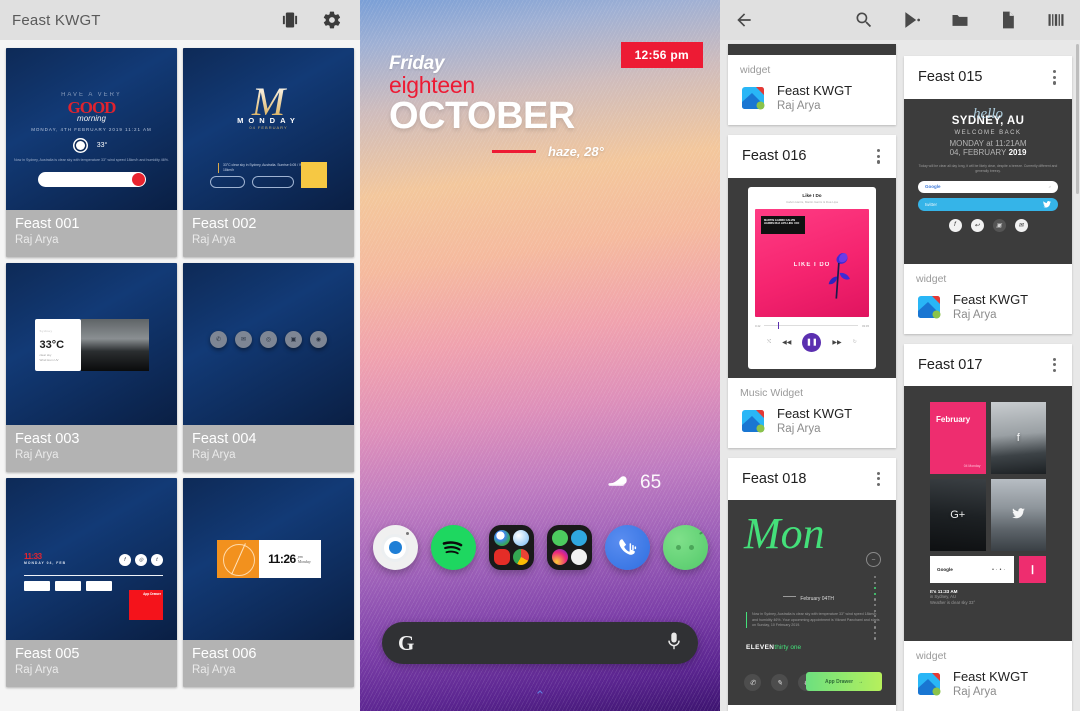  I want to click on month-tile: February 04 Monday, so click(958, 438).